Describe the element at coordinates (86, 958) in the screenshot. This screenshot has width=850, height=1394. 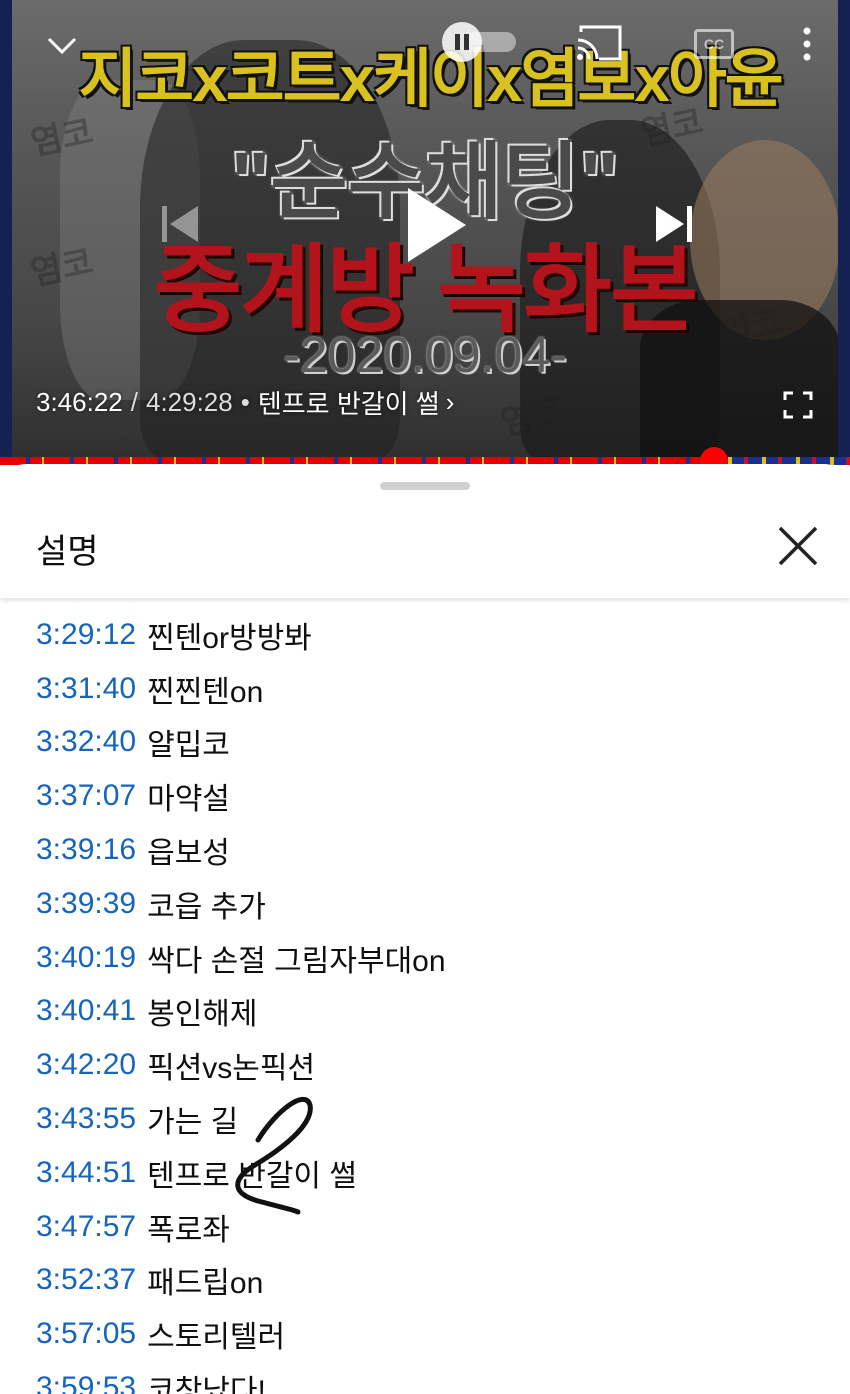
I see `chapter-timestamp-link: 3:40:19` at that location.